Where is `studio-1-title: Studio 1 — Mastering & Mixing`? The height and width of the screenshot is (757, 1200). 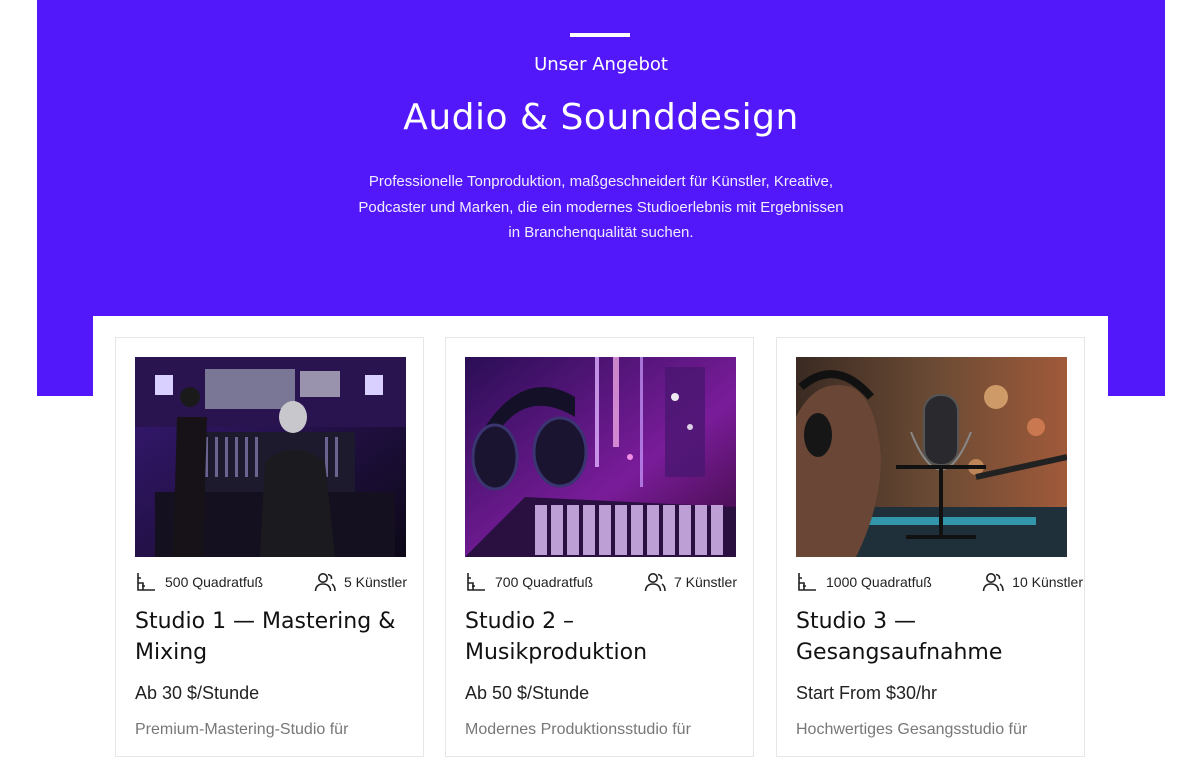 studio-1-title: Studio 1 — Mastering & Mixing is located at coordinates (270, 637).